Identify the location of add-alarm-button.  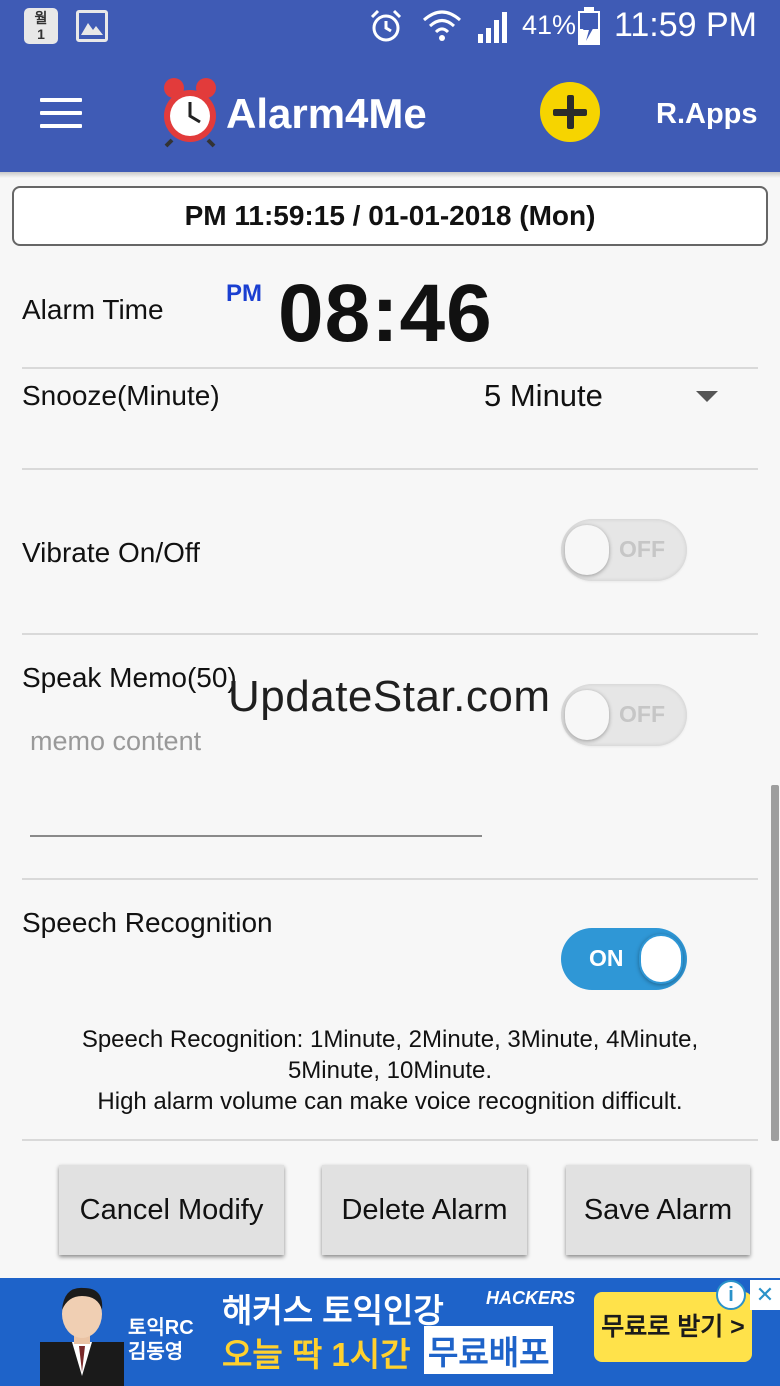
(570, 112).